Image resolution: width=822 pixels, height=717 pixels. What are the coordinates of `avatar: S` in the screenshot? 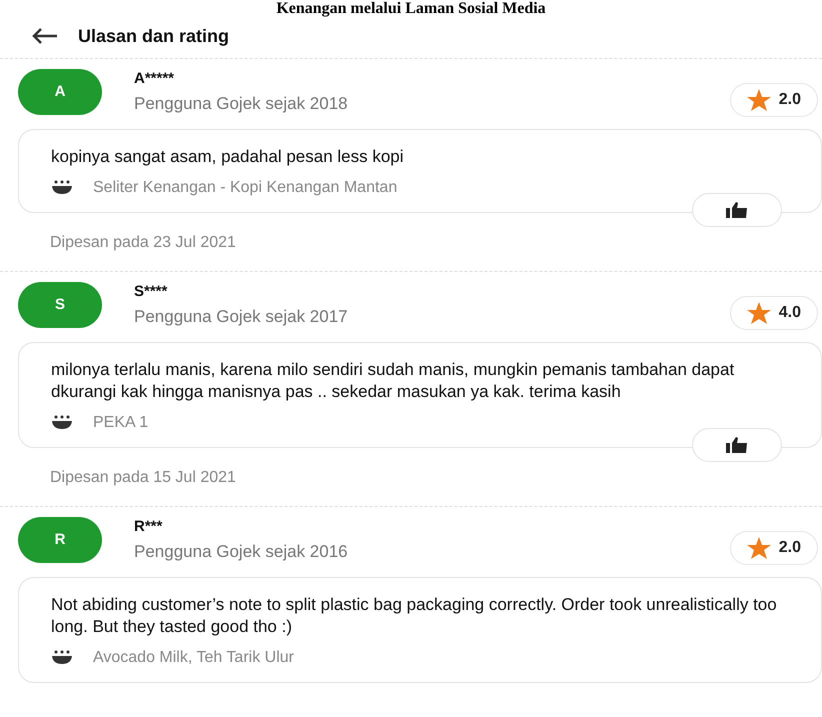 It's located at (60, 305).